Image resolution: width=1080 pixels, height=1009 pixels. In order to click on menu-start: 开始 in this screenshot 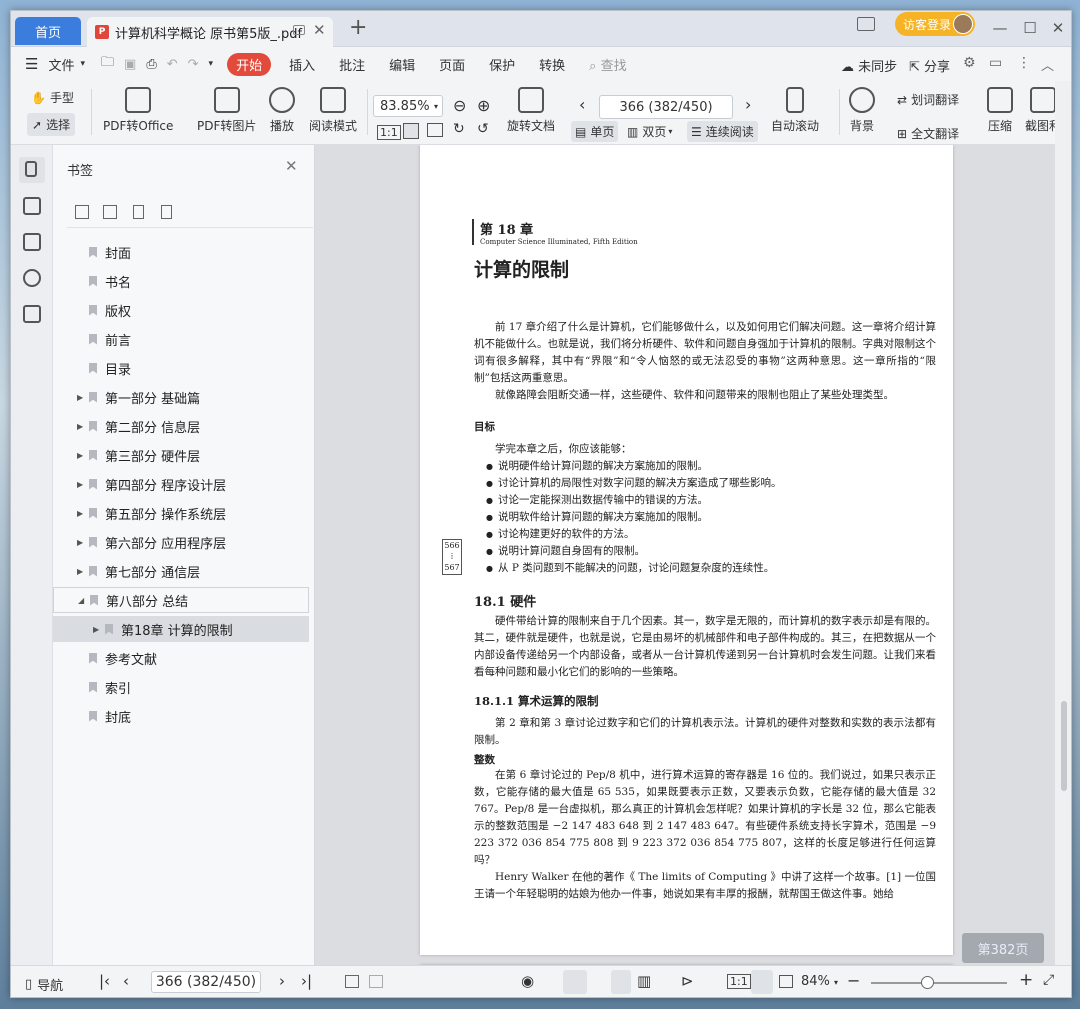, I will do `click(249, 64)`.